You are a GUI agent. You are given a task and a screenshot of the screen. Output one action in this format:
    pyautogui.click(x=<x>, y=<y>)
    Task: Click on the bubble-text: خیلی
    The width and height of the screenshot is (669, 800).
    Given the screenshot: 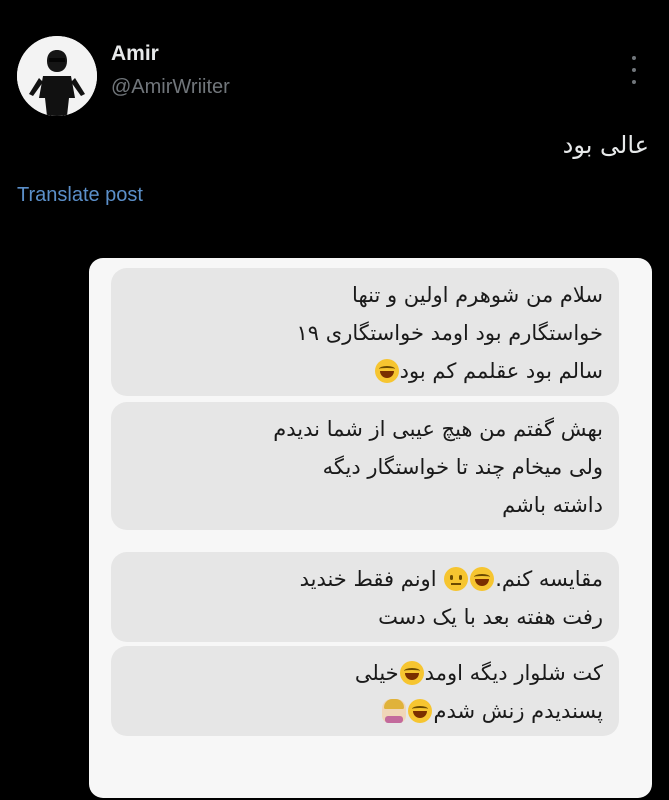 What is the action you would take?
    pyautogui.click(x=376, y=673)
    